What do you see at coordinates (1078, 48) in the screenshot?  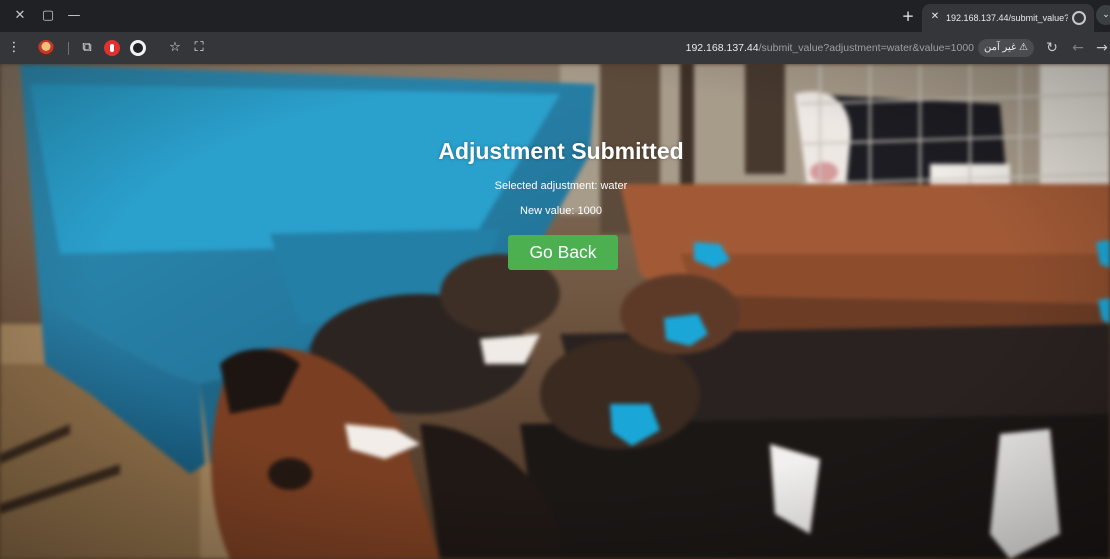 I see `back-arrow-icon: ←` at bounding box center [1078, 48].